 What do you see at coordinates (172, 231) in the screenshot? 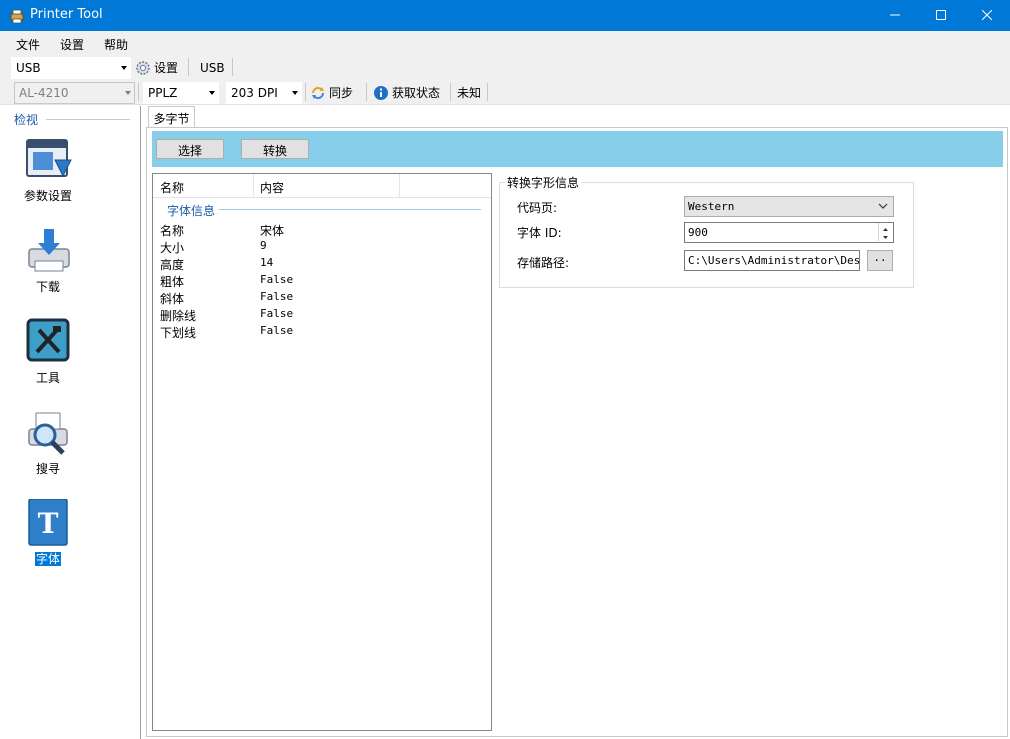
I see `list-item-name: 名称` at bounding box center [172, 231].